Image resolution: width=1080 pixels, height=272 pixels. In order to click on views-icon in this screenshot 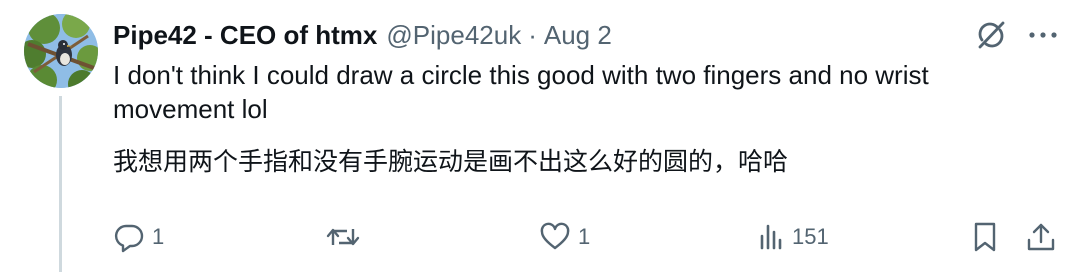, I will do `click(771, 237)`.